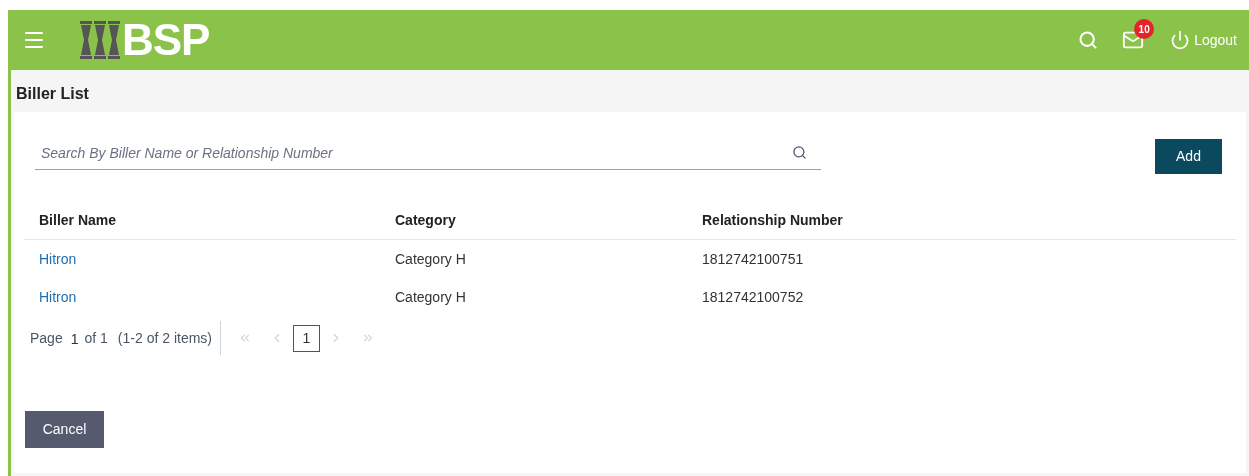  I want to click on power-icon, so click(1180, 40).